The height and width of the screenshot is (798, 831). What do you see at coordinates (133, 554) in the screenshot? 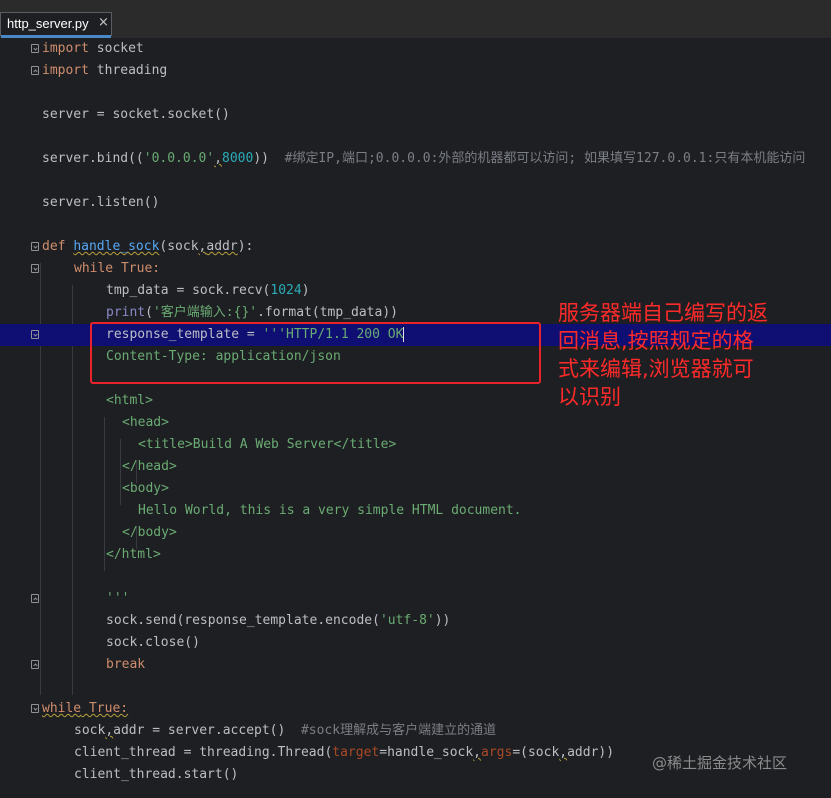
I see `string-literal: </html>` at bounding box center [133, 554].